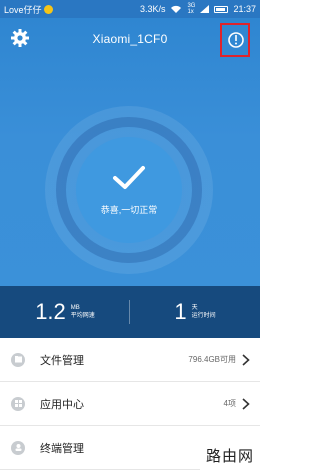  What do you see at coordinates (50, 311) in the screenshot?
I see `stat-value: 1.2` at bounding box center [50, 311].